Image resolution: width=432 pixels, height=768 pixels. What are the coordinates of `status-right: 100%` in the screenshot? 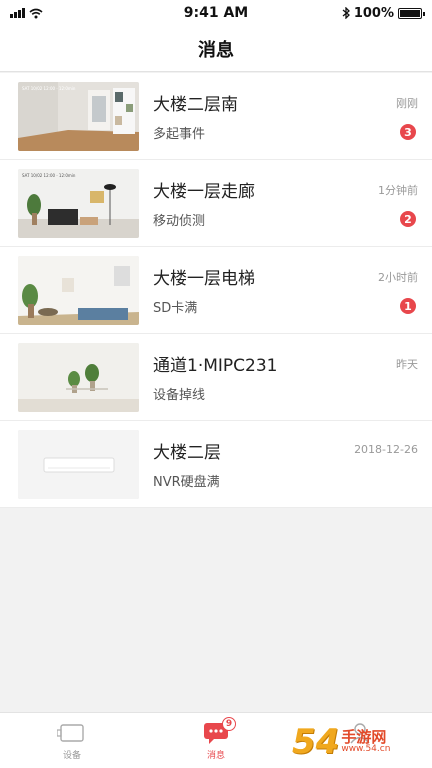 It's located at (363, 13).